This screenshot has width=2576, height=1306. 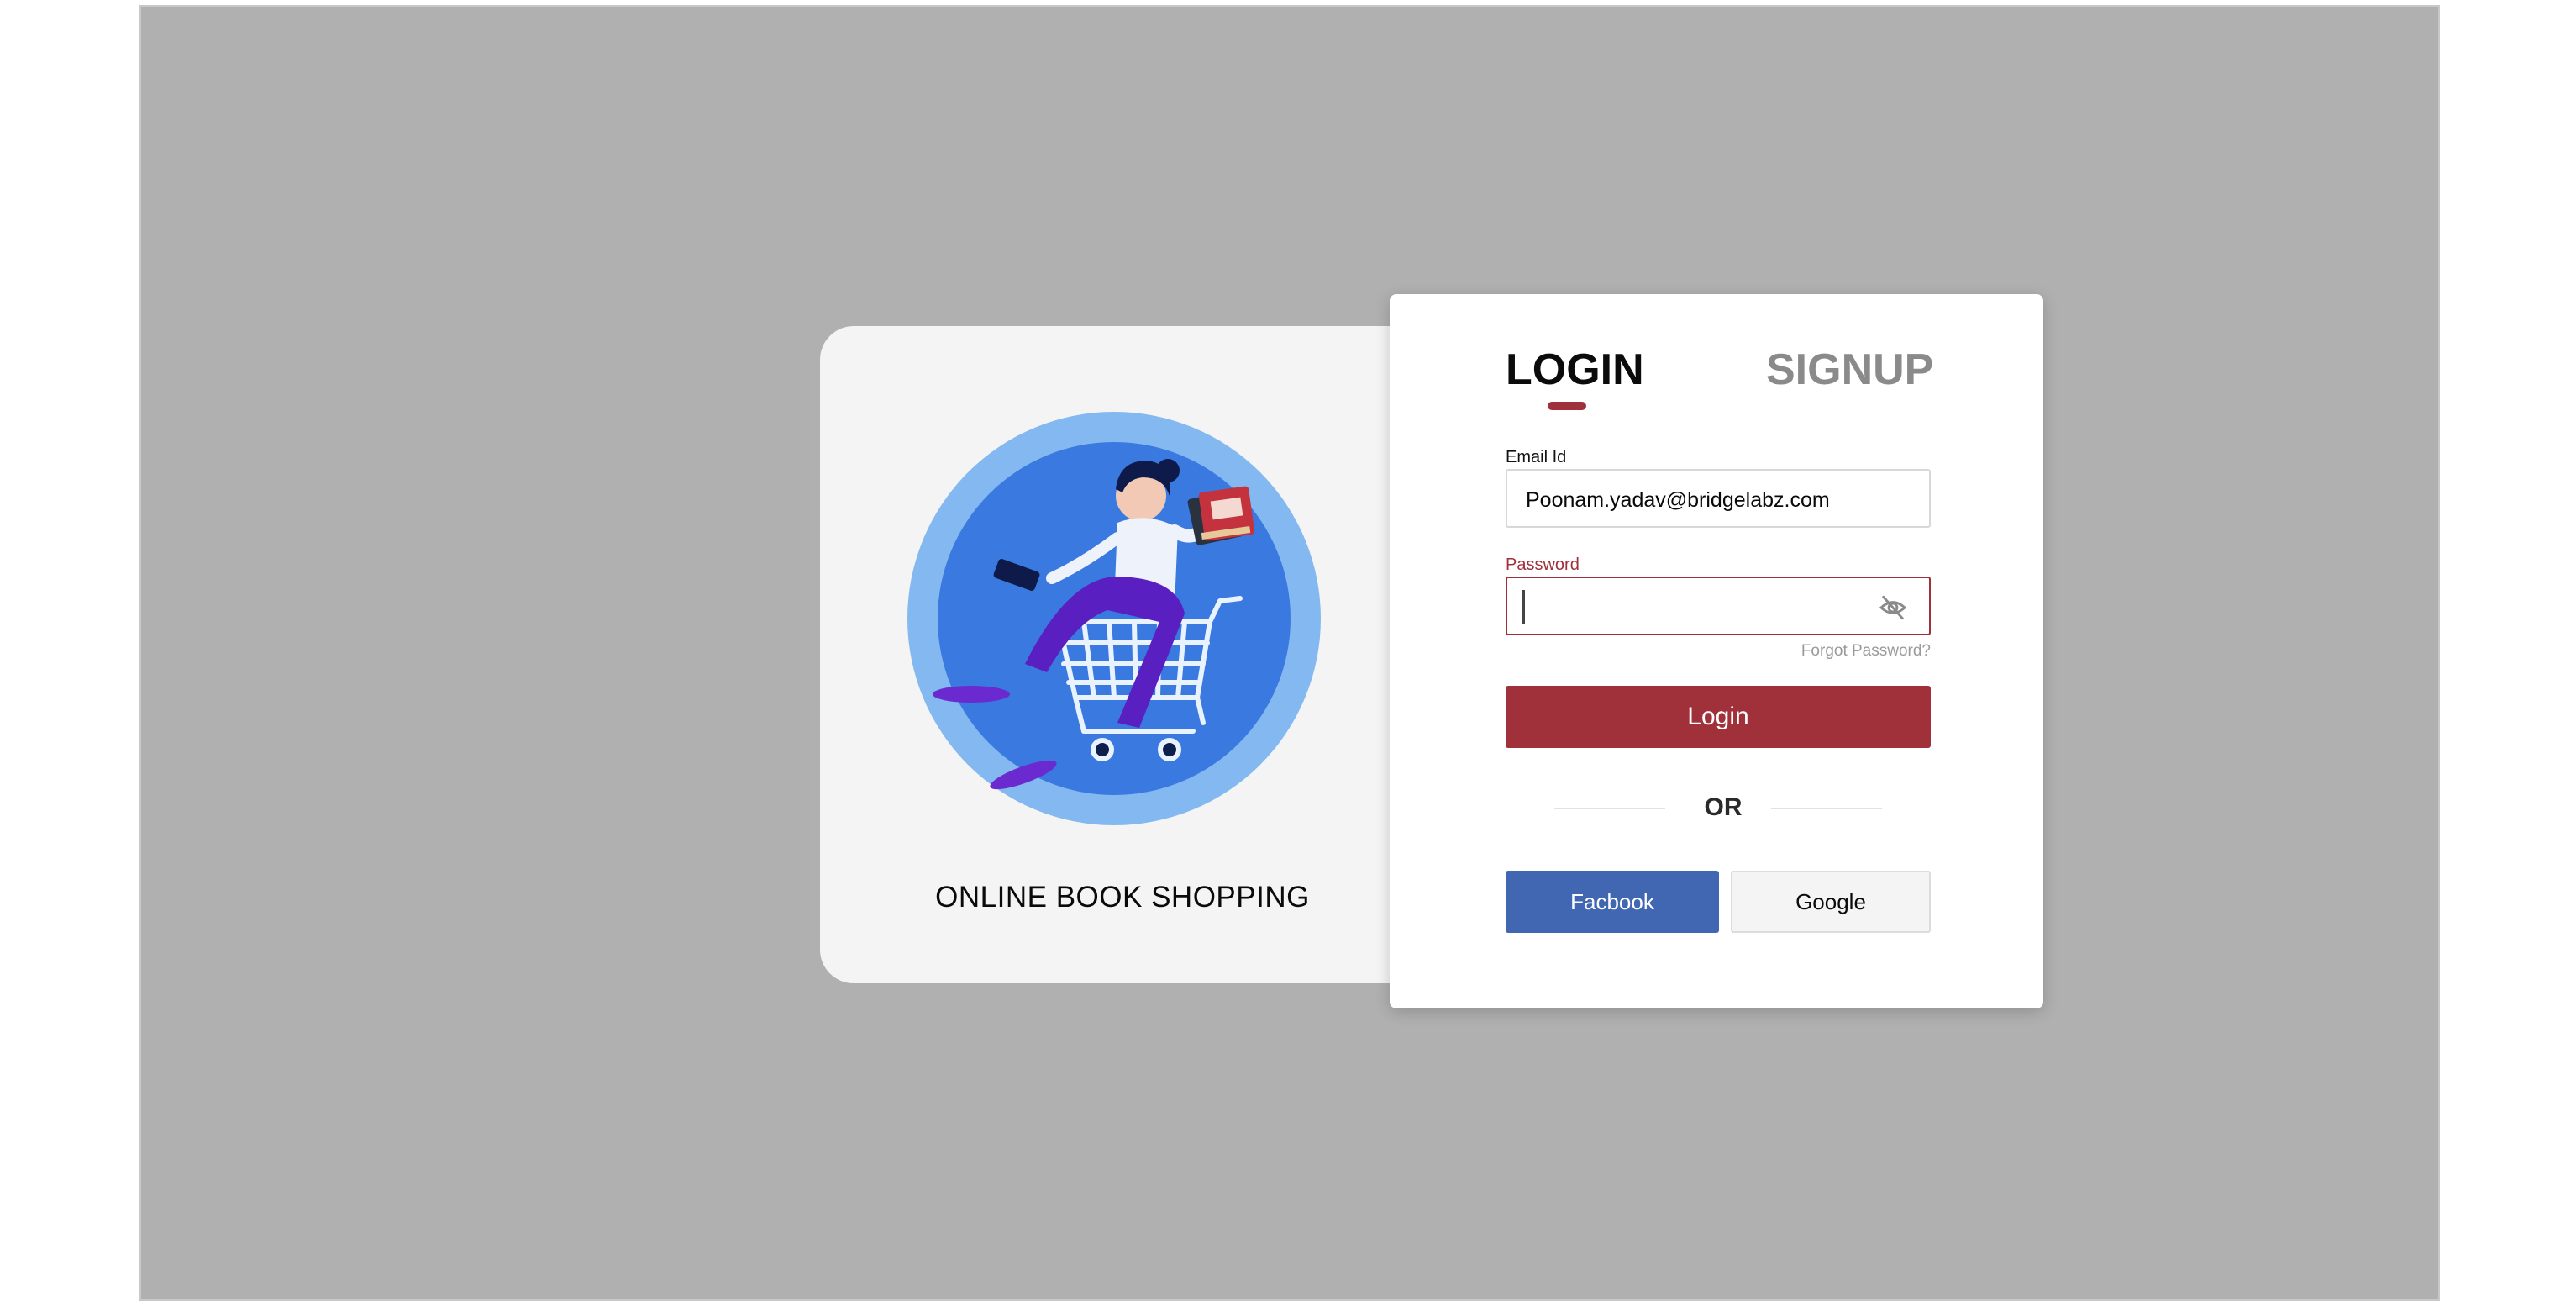 What do you see at coordinates (1122, 897) in the screenshot?
I see `brand-tagline: ONLINE BOOK SHOPPING` at bounding box center [1122, 897].